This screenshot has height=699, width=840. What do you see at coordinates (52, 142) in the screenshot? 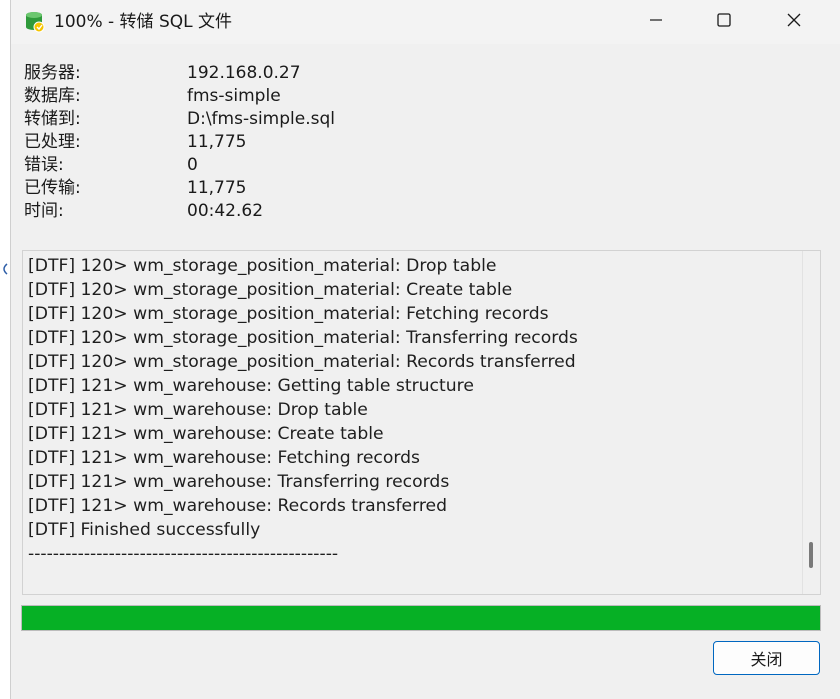
I see `processed-label: 已处理:` at bounding box center [52, 142].